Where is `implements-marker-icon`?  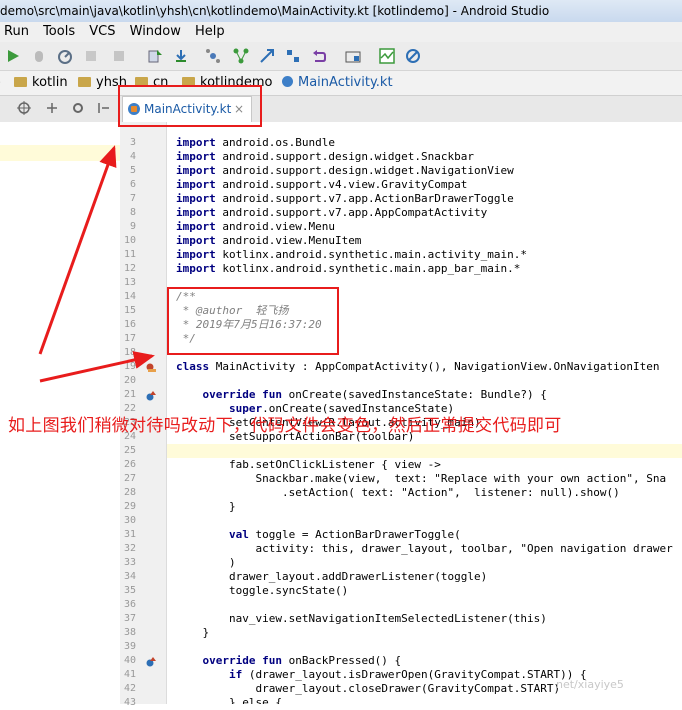
implements-marker-icon is located at coordinates (151, 367).